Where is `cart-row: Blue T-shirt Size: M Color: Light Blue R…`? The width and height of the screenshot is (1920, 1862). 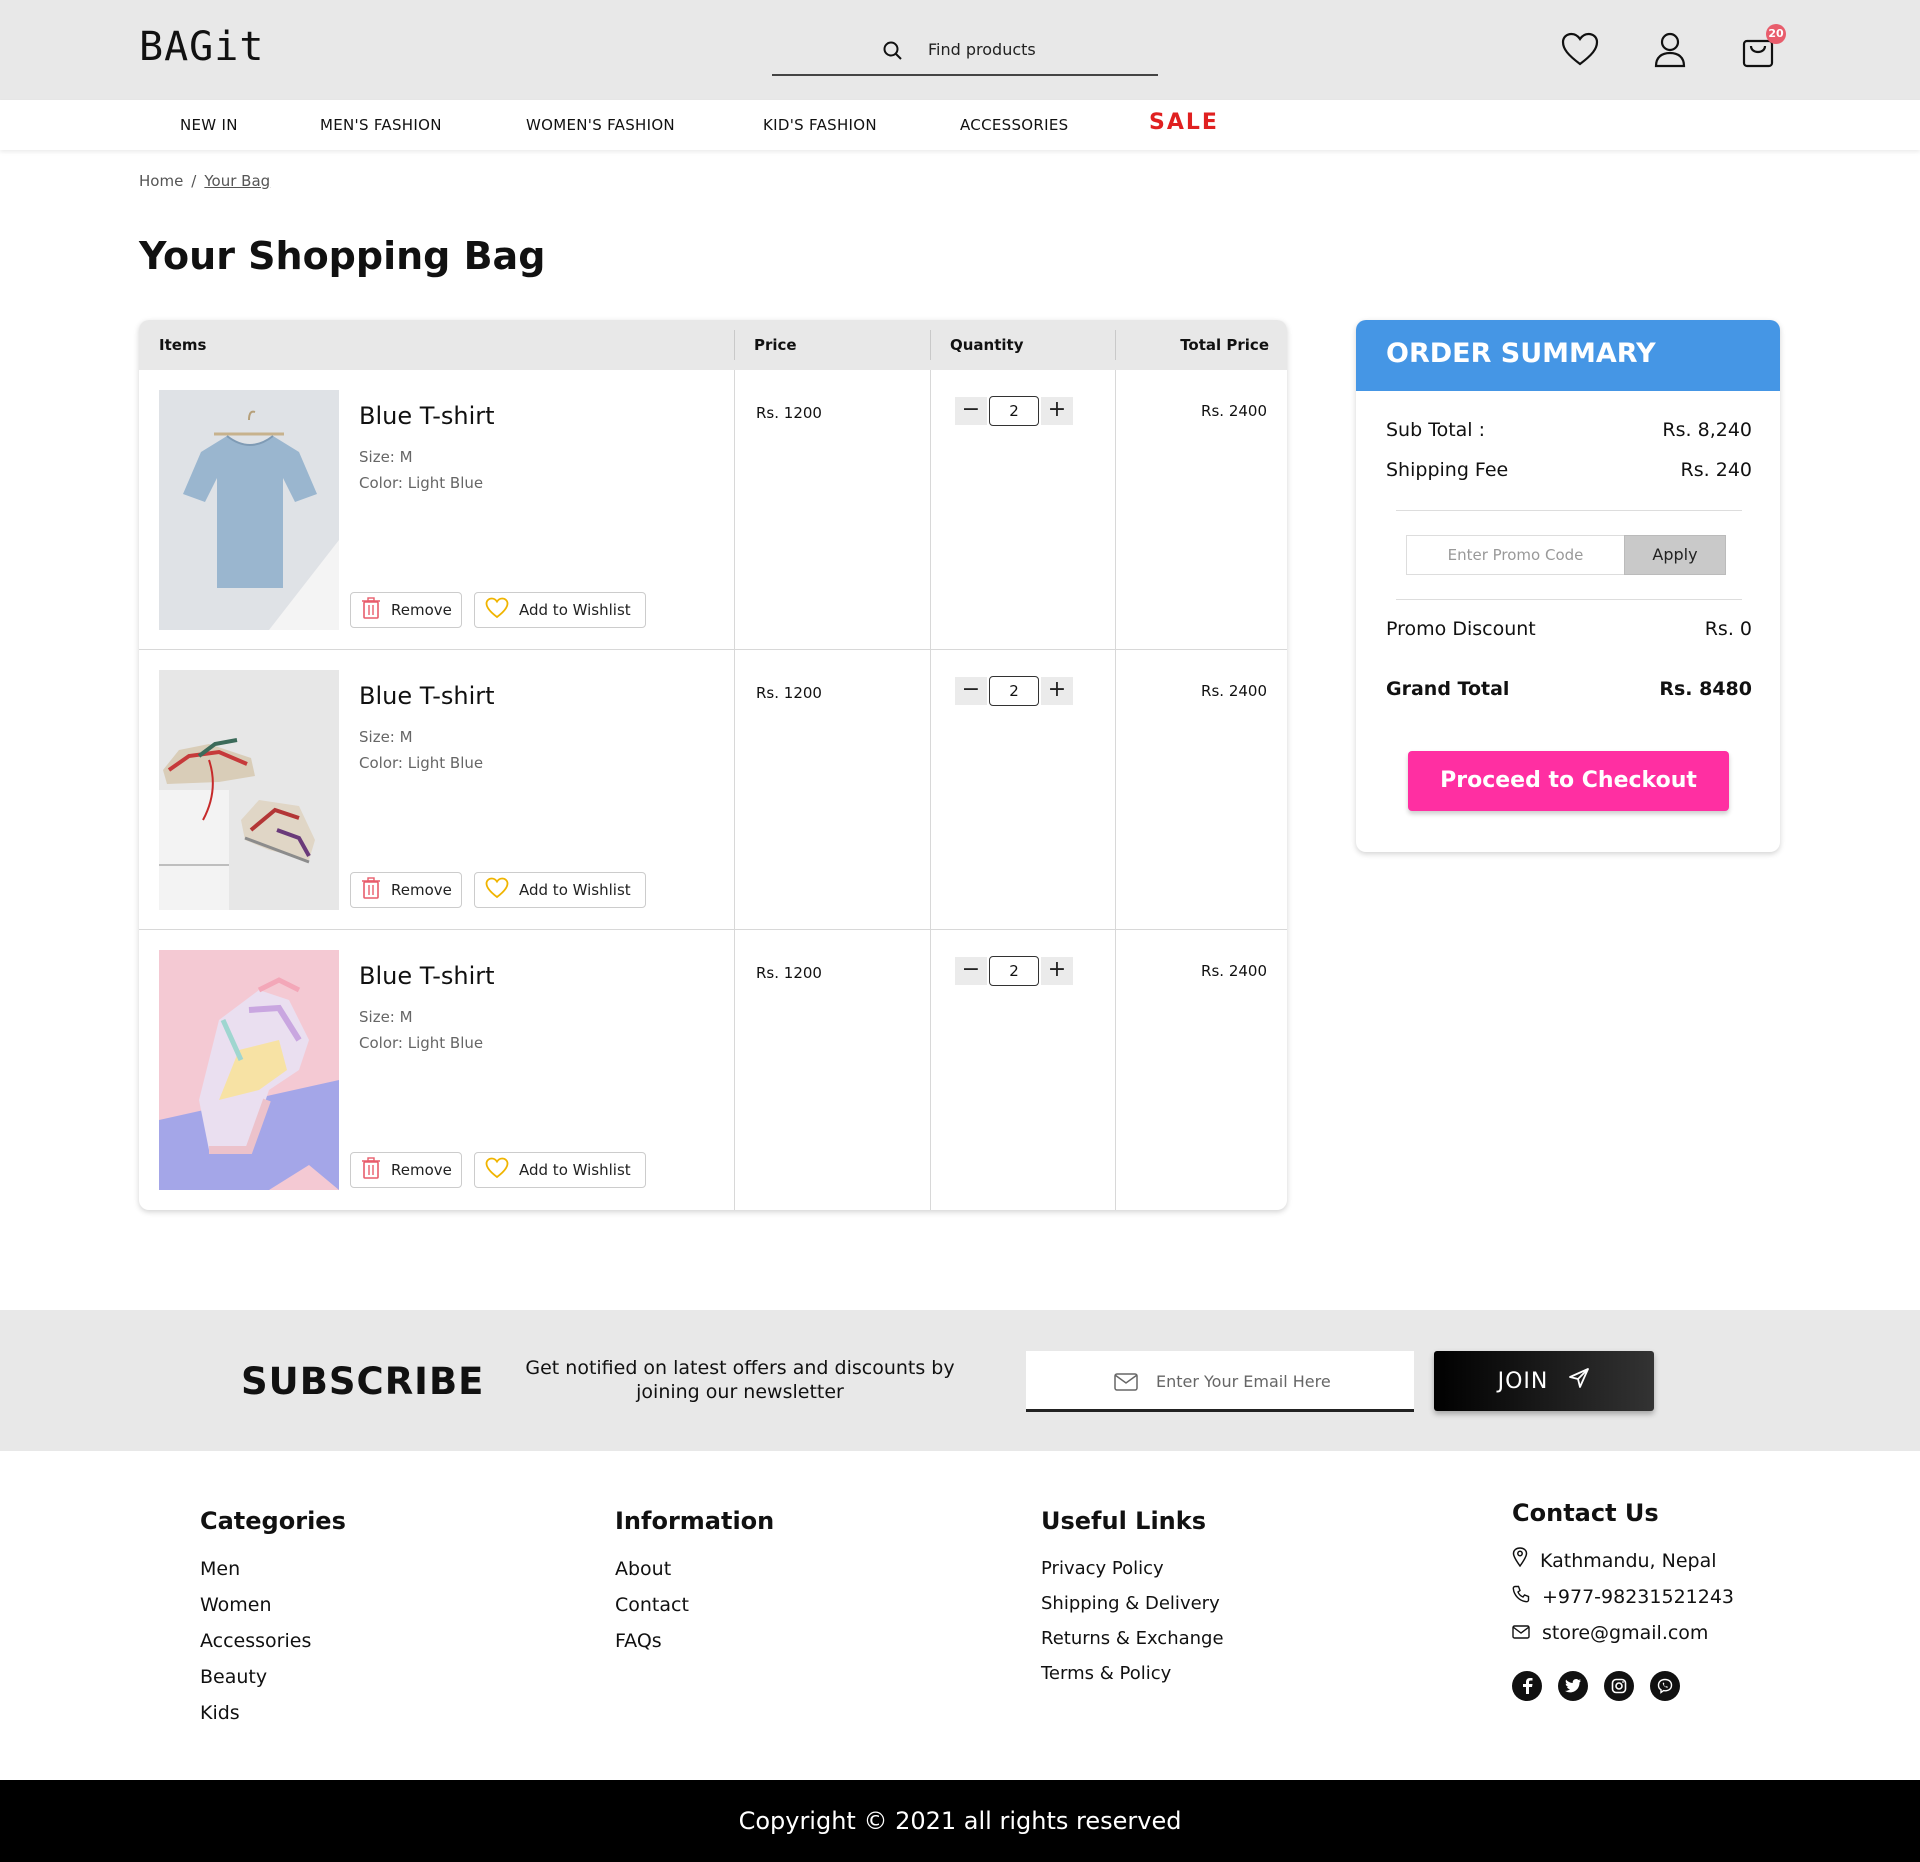
cart-row: Blue T-shirt Size: M Color: Light Blue R… is located at coordinates (713, 790).